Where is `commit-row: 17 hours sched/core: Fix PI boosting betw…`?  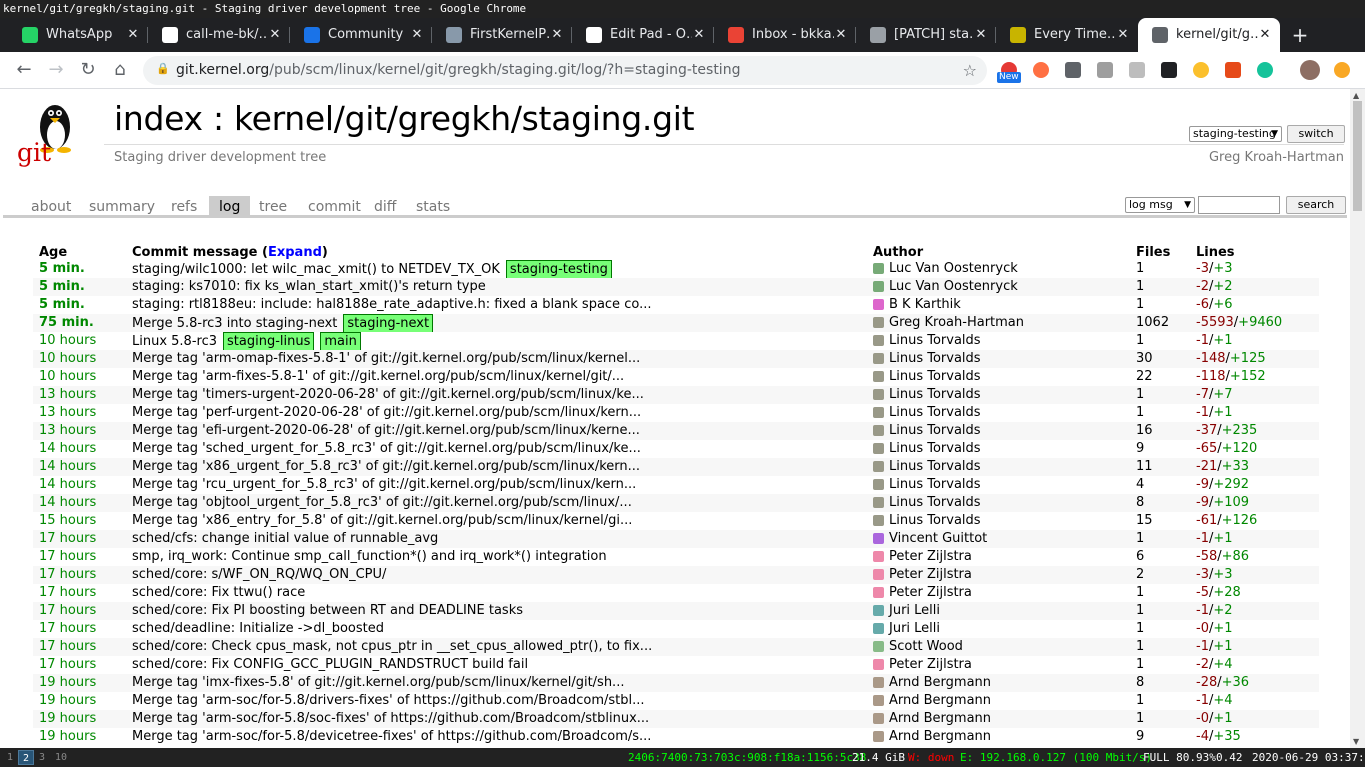 commit-row: 17 hours sched/core: Fix PI boosting betw… is located at coordinates (676, 611).